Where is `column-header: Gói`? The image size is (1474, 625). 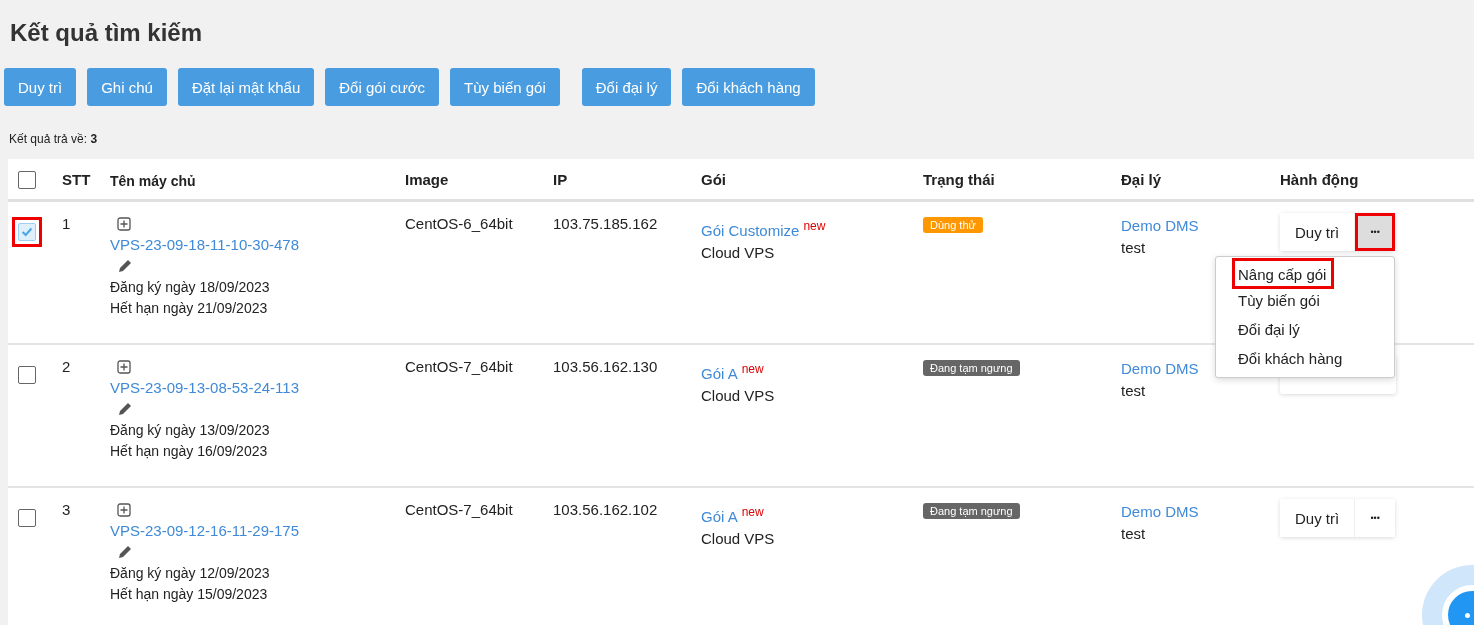 column-header: Gói is located at coordinates (713, 179).